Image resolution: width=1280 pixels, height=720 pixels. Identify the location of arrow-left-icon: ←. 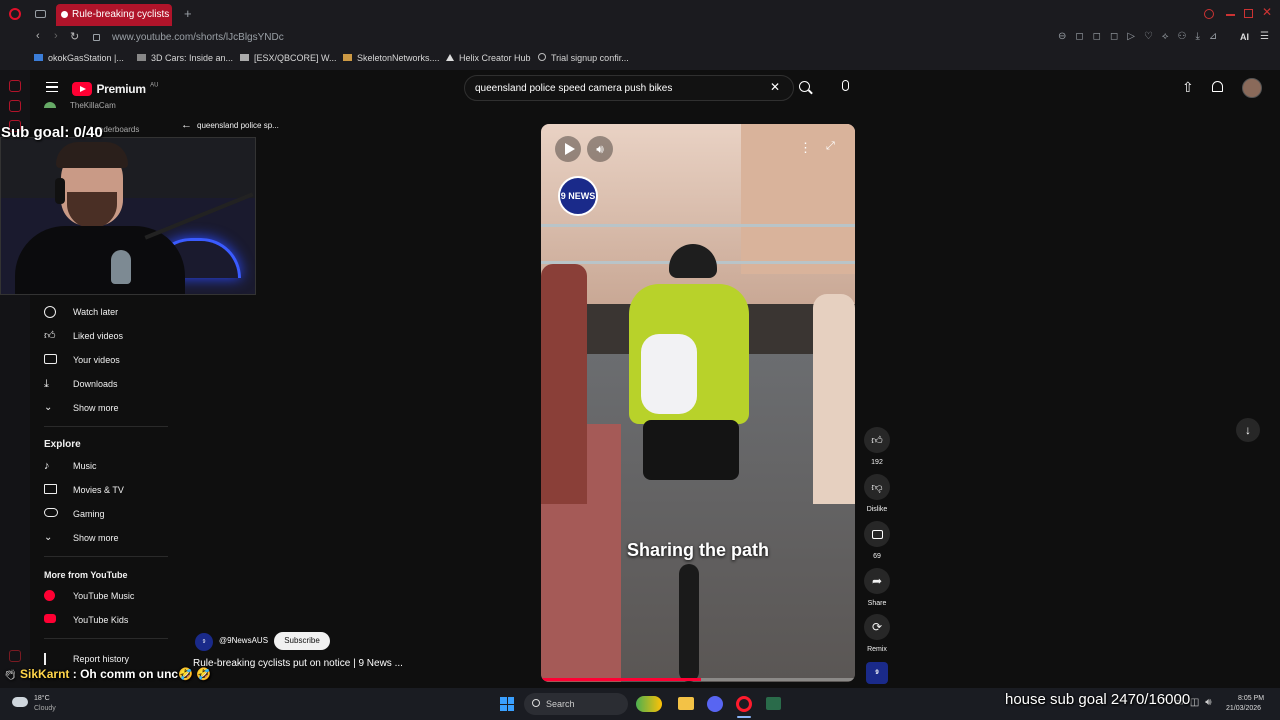
(186, 125).